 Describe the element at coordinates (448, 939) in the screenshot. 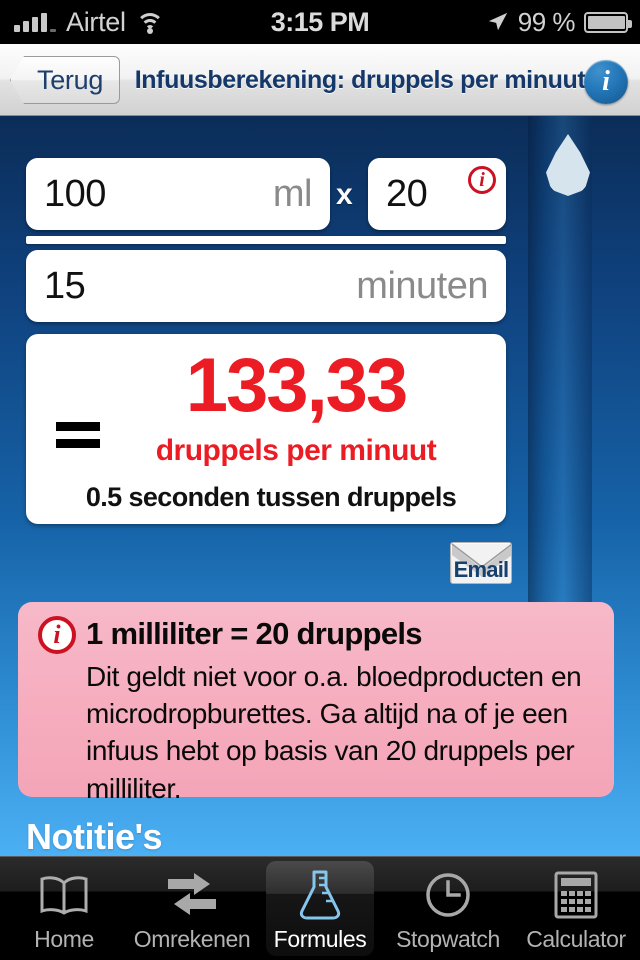

I see `tab-stopwatch-label: Stopwatch` at that location.